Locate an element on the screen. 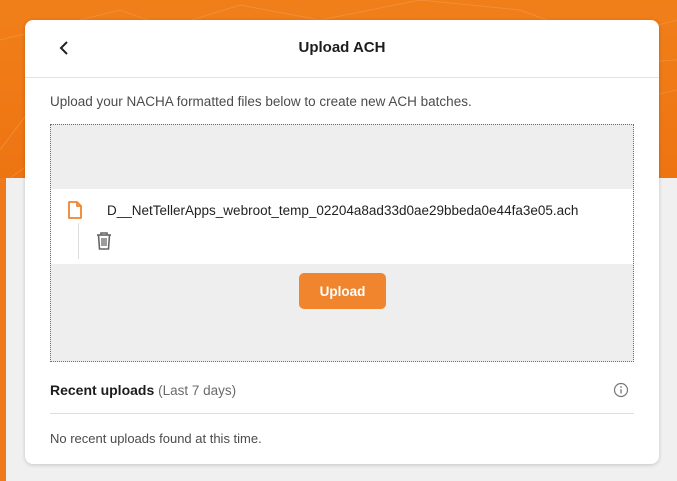  trash-icon is located at coordinates (104, 241).